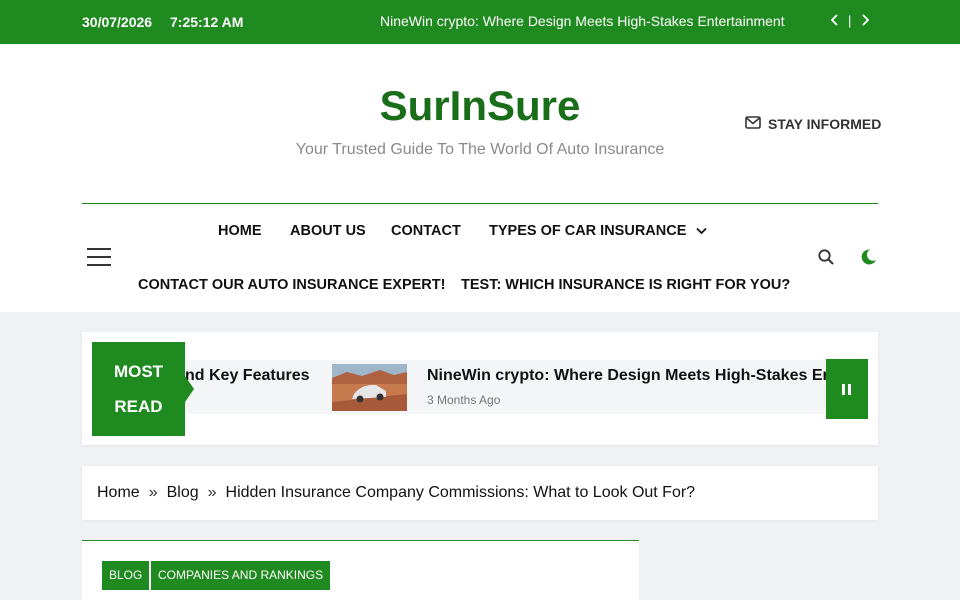  I want to click on stay-informed-link: STAY INFORMED, so click(813, 124).